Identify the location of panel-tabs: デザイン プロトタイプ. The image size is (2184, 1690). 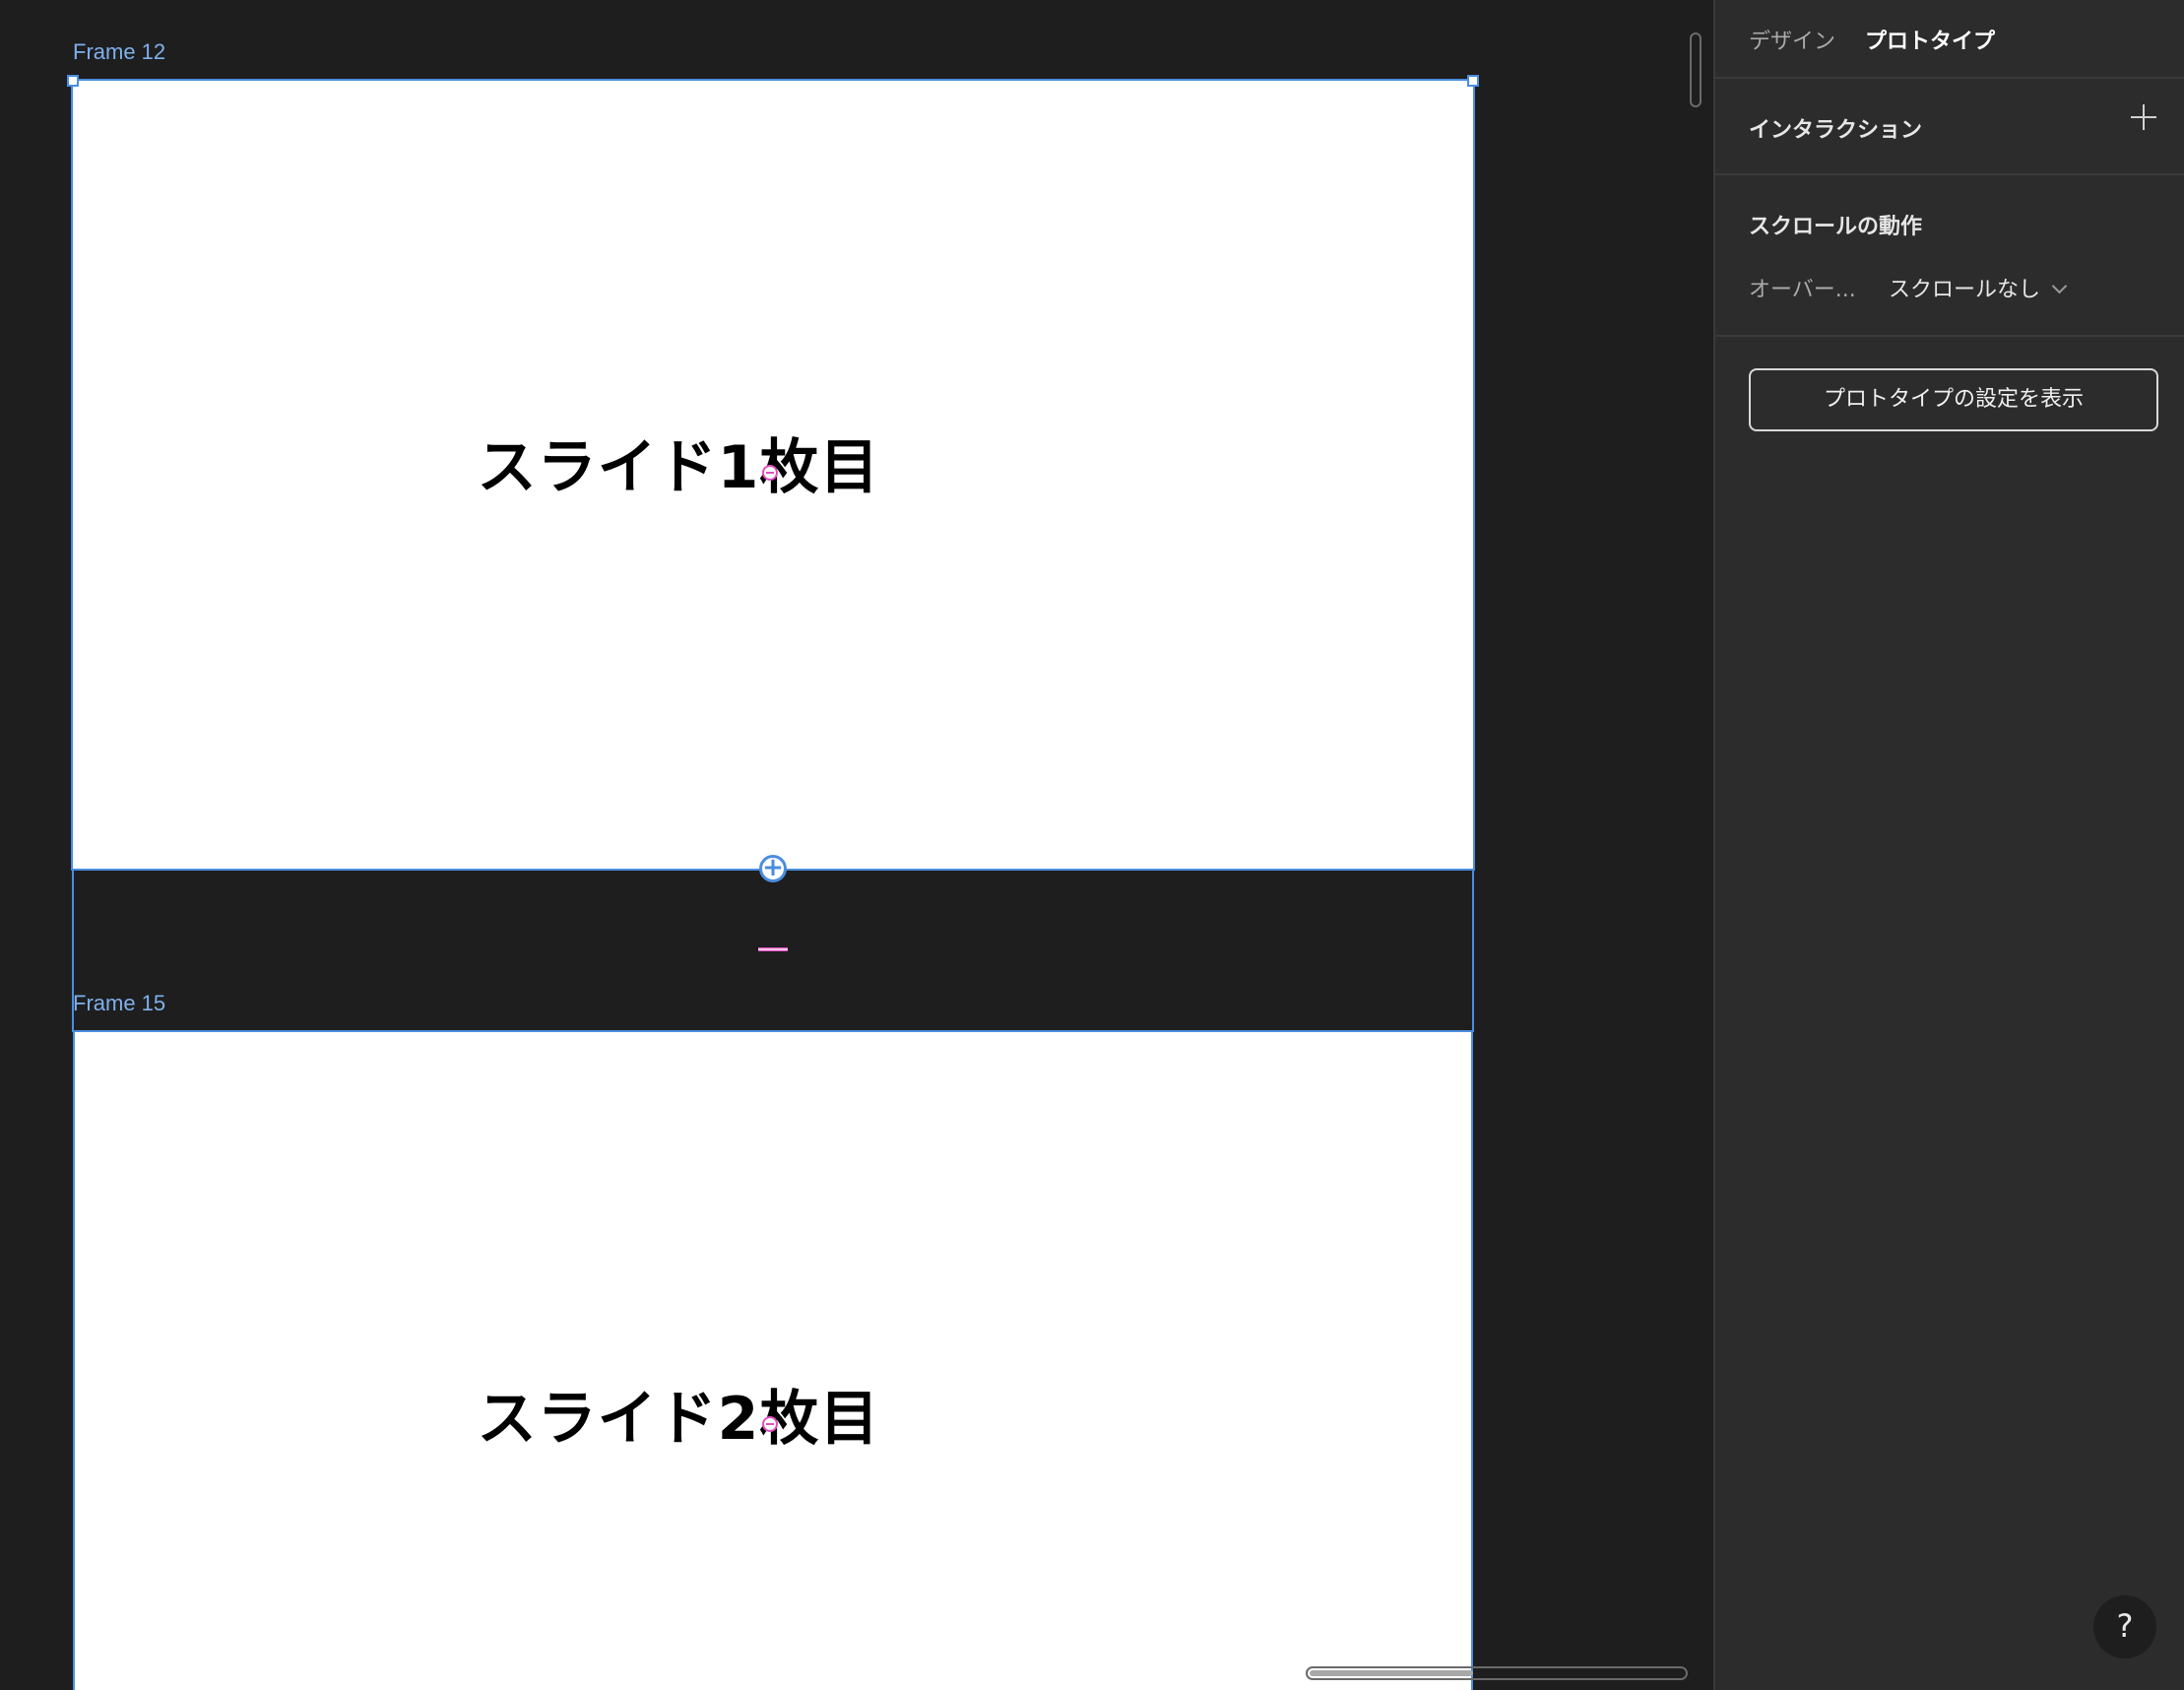
(1949, 39).